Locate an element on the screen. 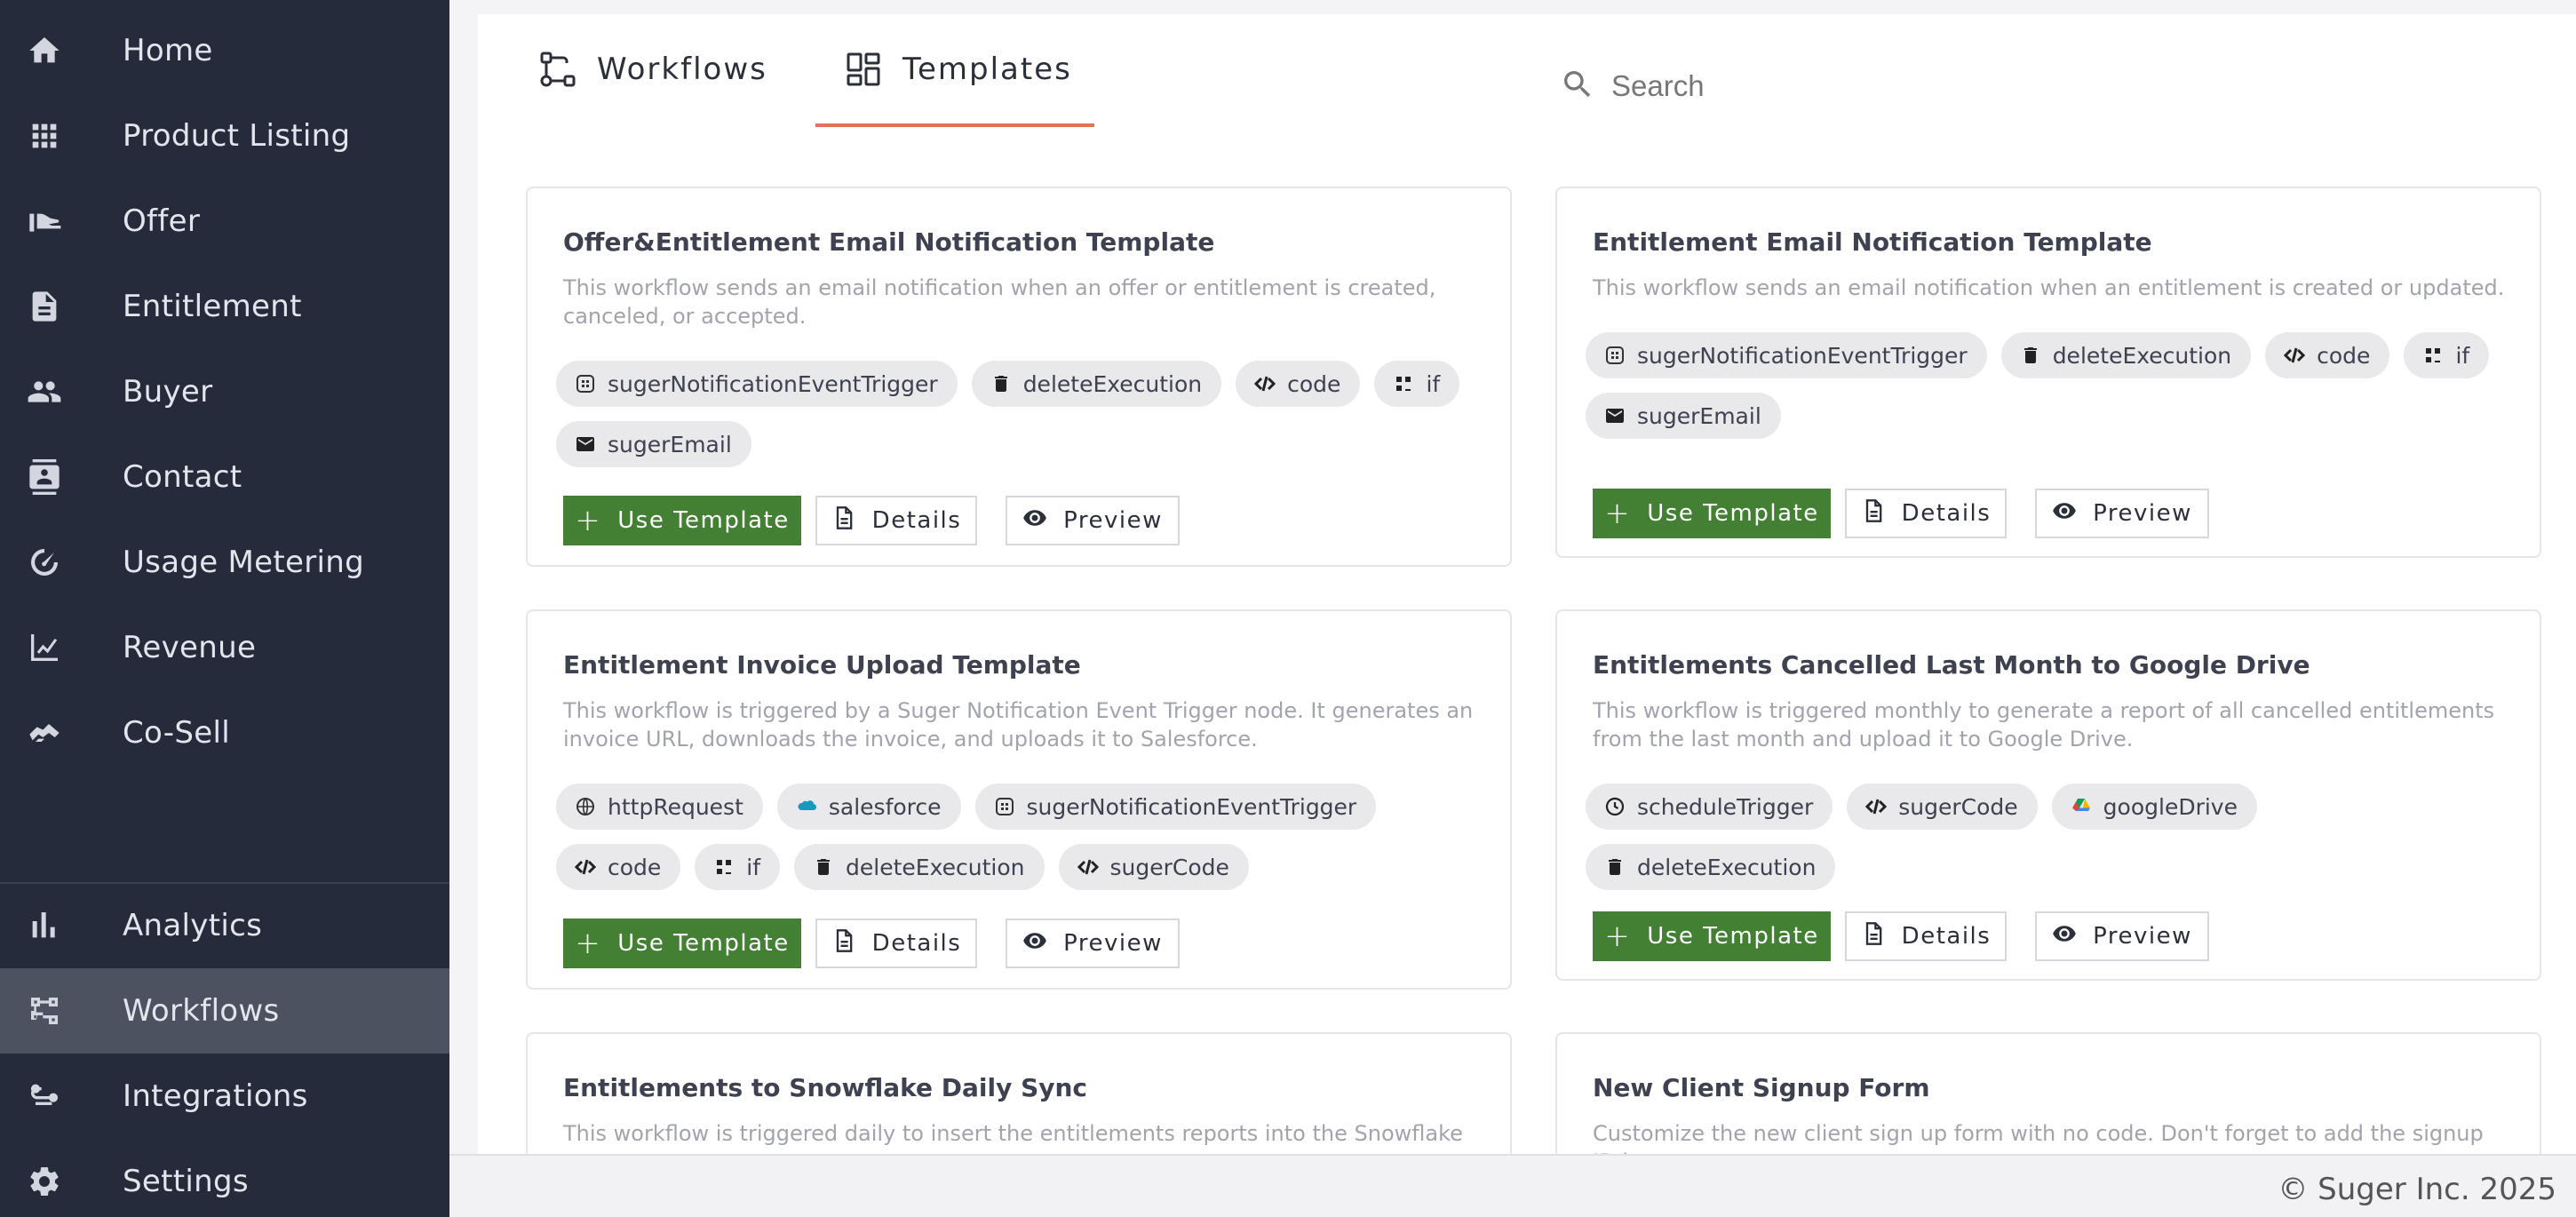  tab-templates: Templates is located at coordinates (958, 90).